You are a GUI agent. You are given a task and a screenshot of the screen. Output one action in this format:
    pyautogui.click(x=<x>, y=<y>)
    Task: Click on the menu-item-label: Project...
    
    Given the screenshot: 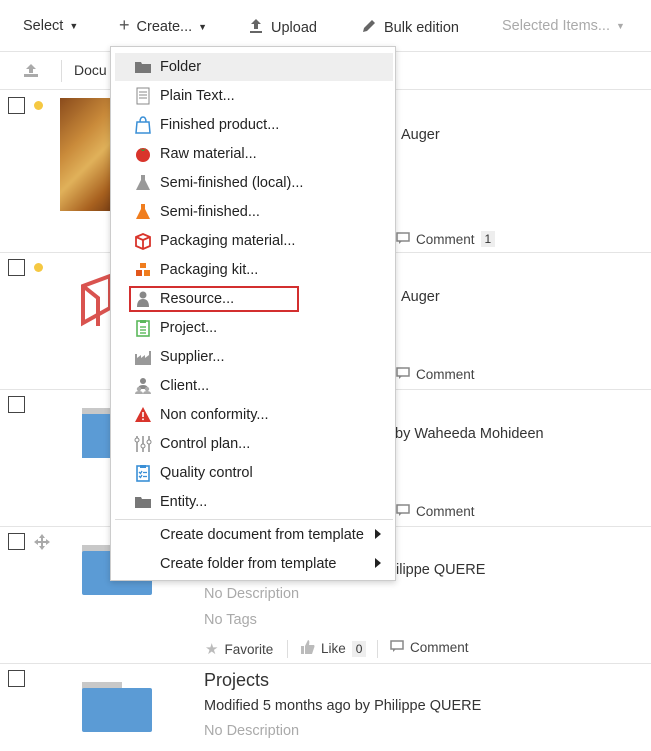 What is the action you would take?
    pyautogui.click(x=189, y=328)
    